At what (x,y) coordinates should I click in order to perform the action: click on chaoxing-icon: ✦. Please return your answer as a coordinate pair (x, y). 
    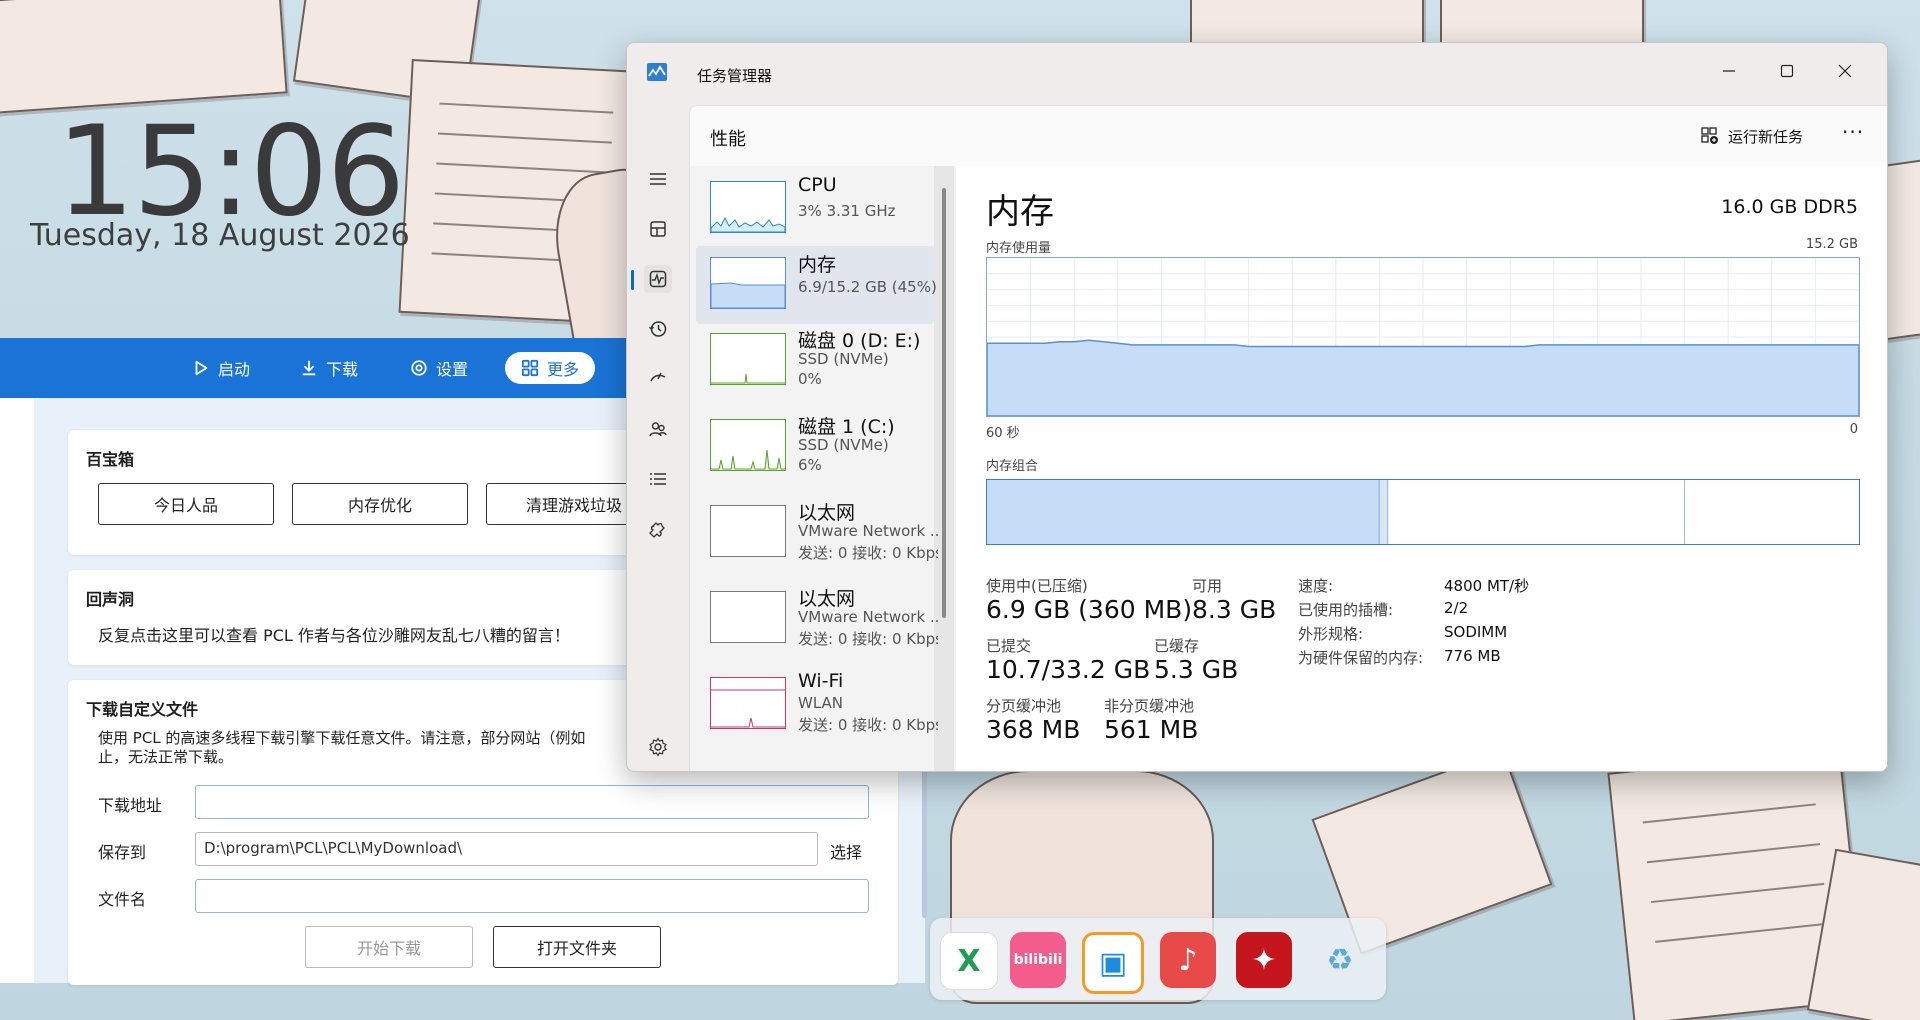
    Looking at the image, I should click on (1264, 960).